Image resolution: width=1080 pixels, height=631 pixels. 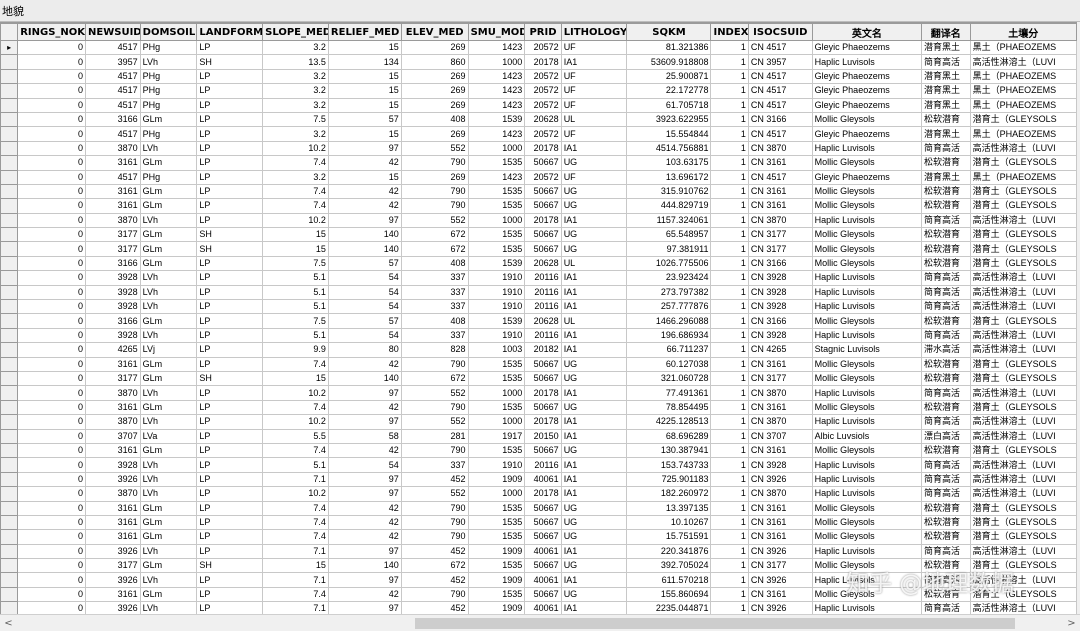 What do you see at coordinates (715, 623) in the screenshot?
I see `scroll-thumb` at bounding box center [715, 623].